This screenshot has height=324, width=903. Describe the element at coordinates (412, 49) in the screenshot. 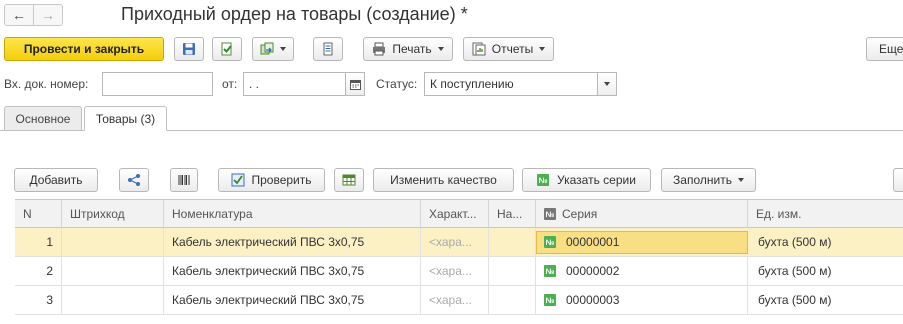

I see `print-label: Печать` at that location.